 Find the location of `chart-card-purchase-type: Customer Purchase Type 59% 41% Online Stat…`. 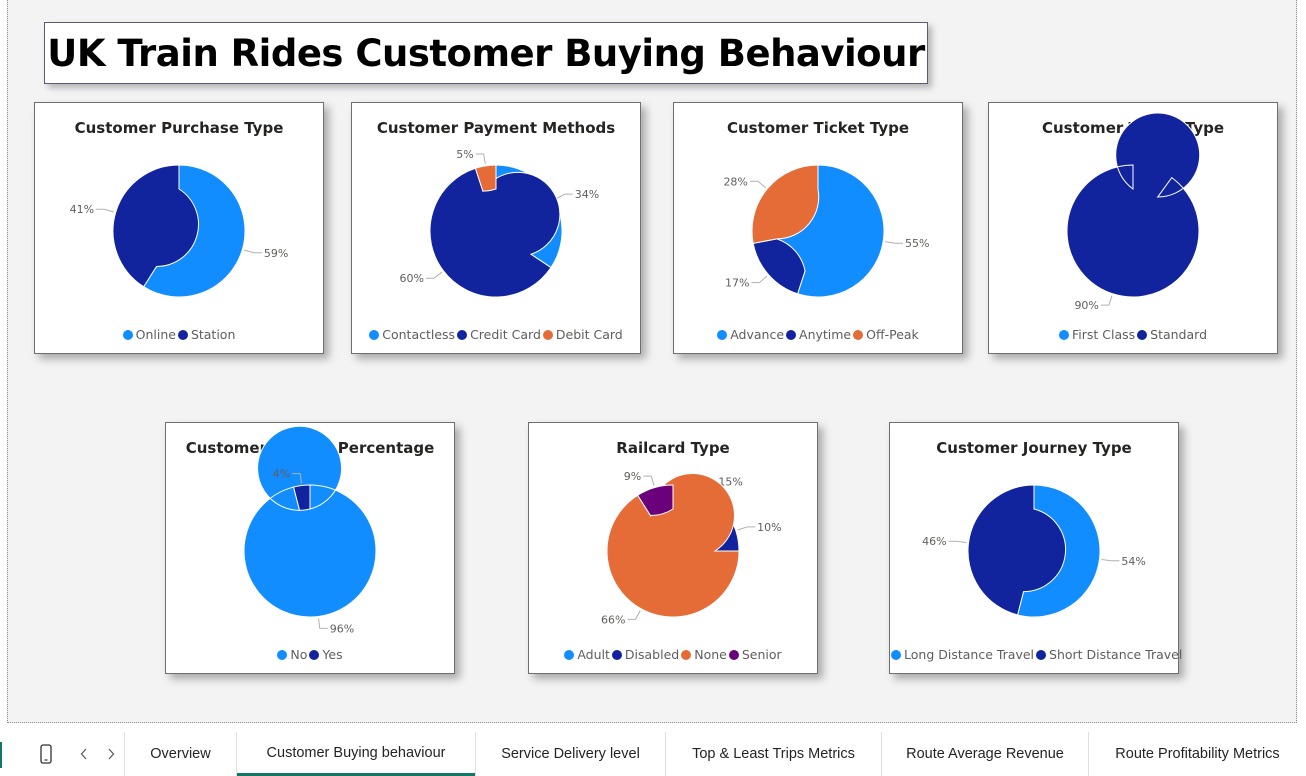

chart-card-purchase-type: Customer Purchase Type 59% 41% Online Stat… is located at coordinates (179, 228).